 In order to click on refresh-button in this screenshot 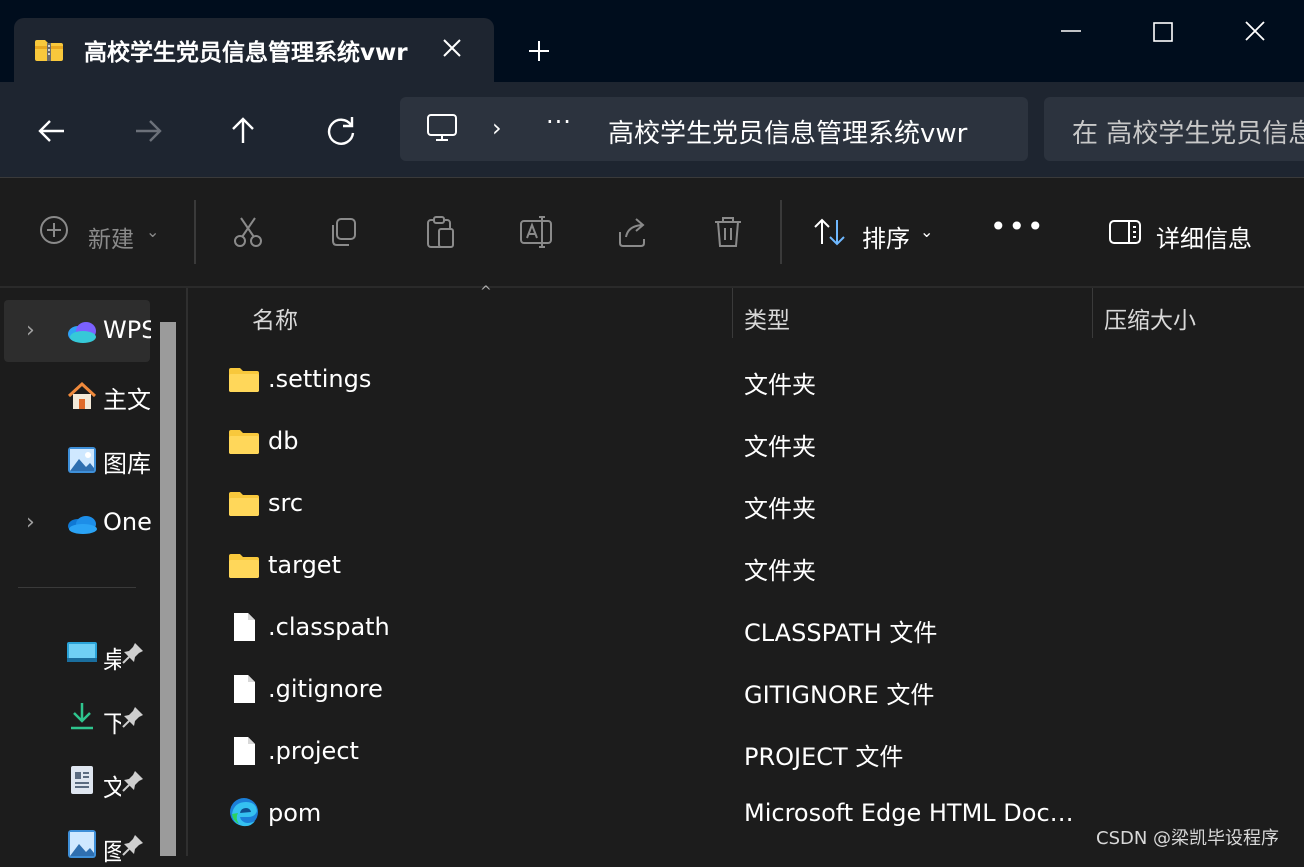, I will do `click(341, 131)`.